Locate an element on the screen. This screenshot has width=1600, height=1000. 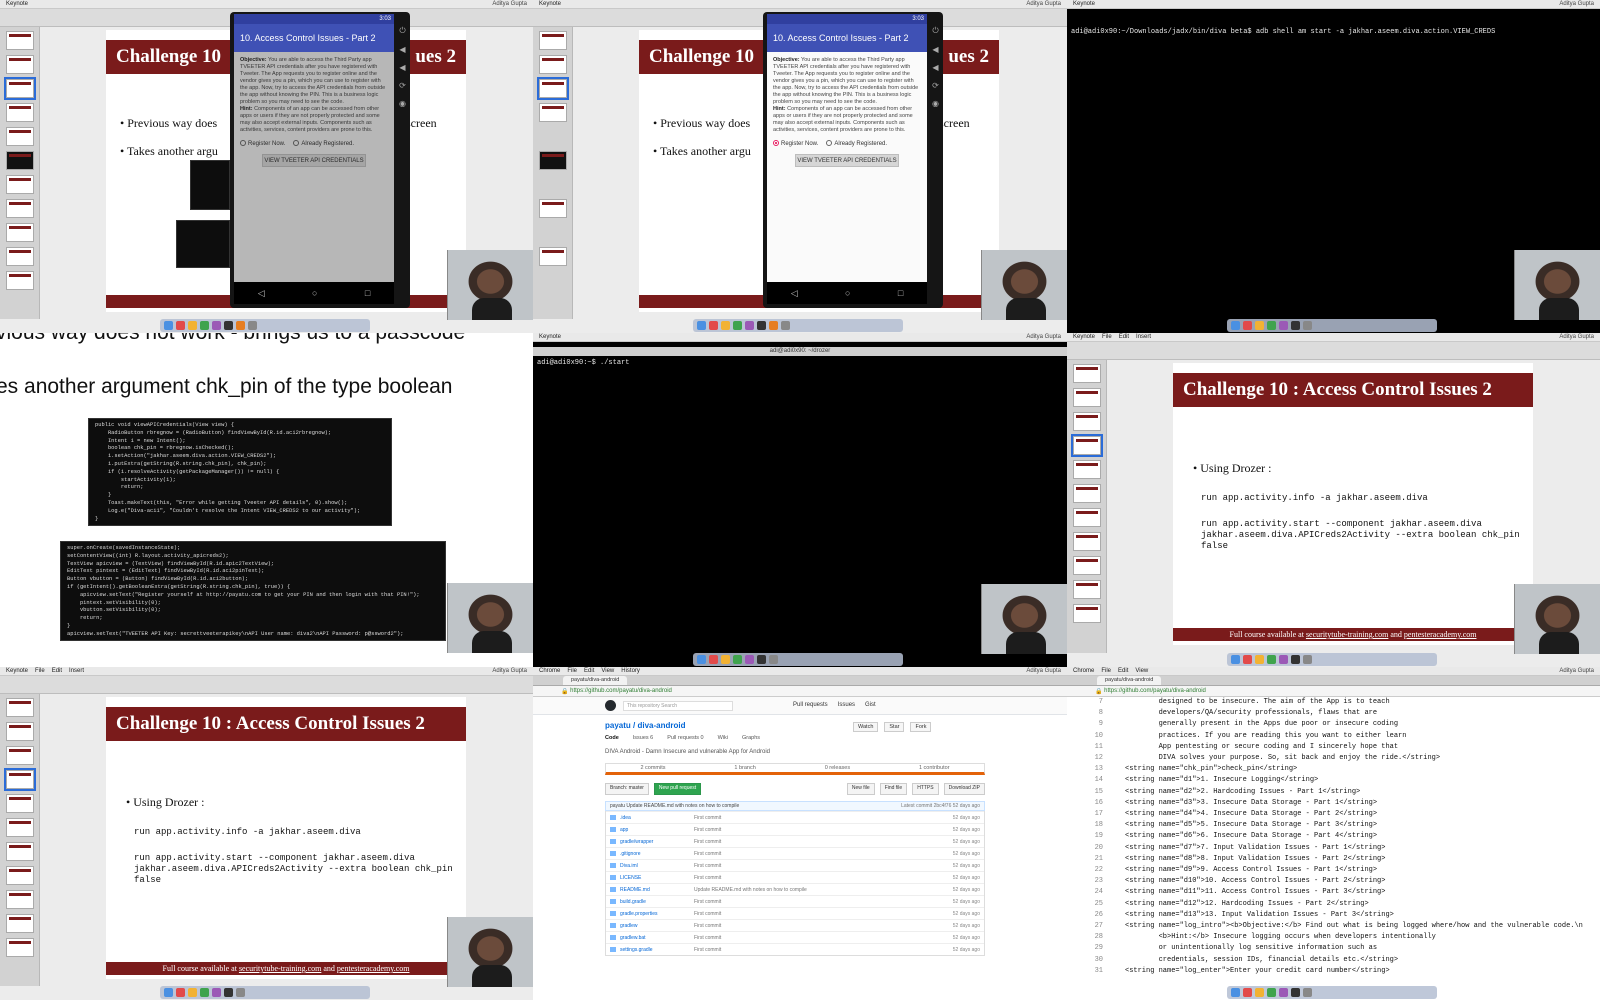
line-number: 18 is located at coordinates (1090, 825).